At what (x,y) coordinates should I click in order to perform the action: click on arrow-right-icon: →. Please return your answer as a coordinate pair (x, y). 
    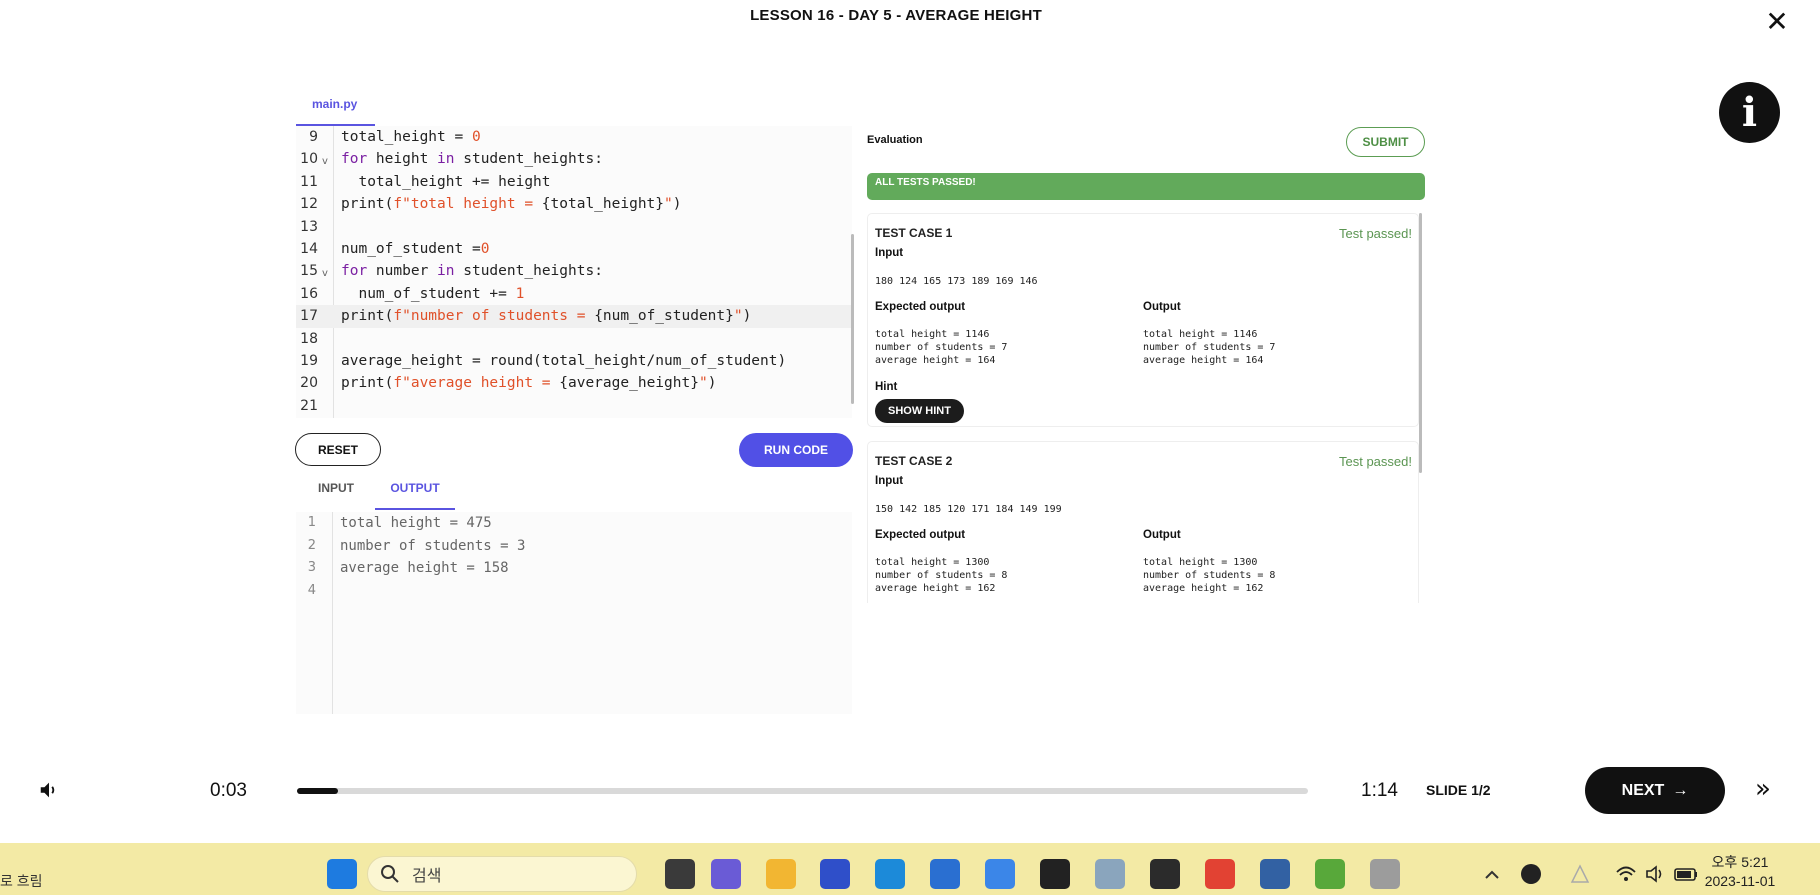
    Looking at the image, I should click on (1680, 790).